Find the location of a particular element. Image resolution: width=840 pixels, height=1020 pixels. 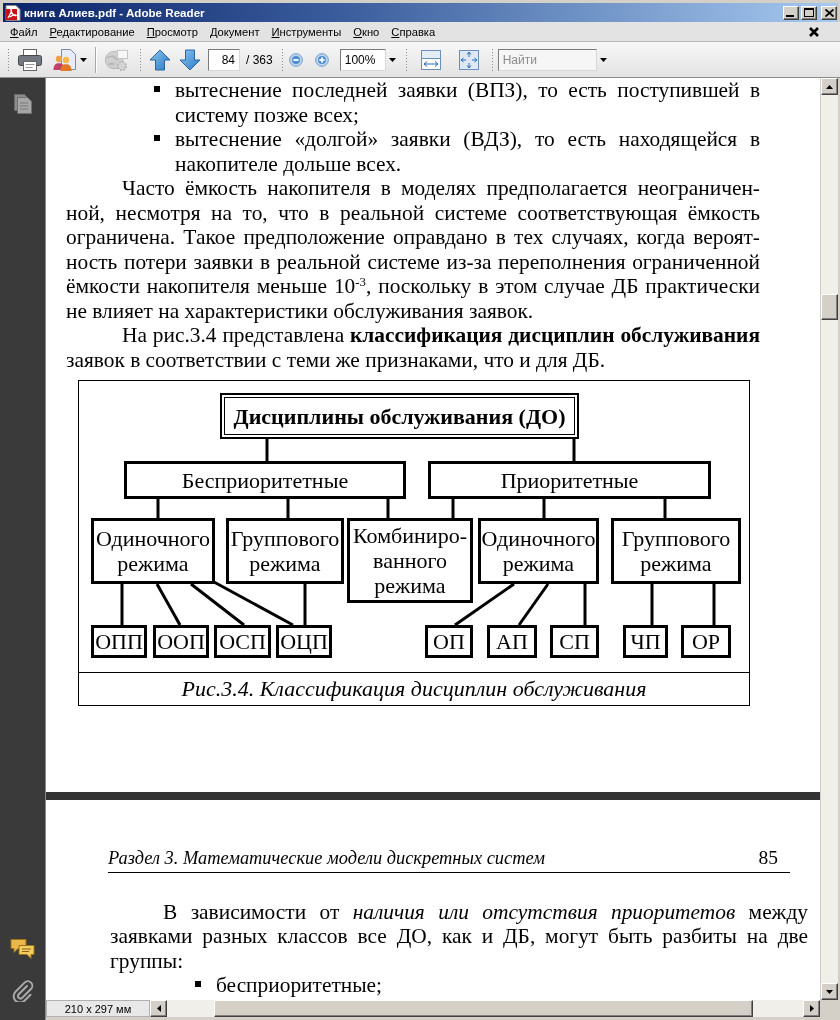

diagram-node: СП is located at coordinates (574, 641).